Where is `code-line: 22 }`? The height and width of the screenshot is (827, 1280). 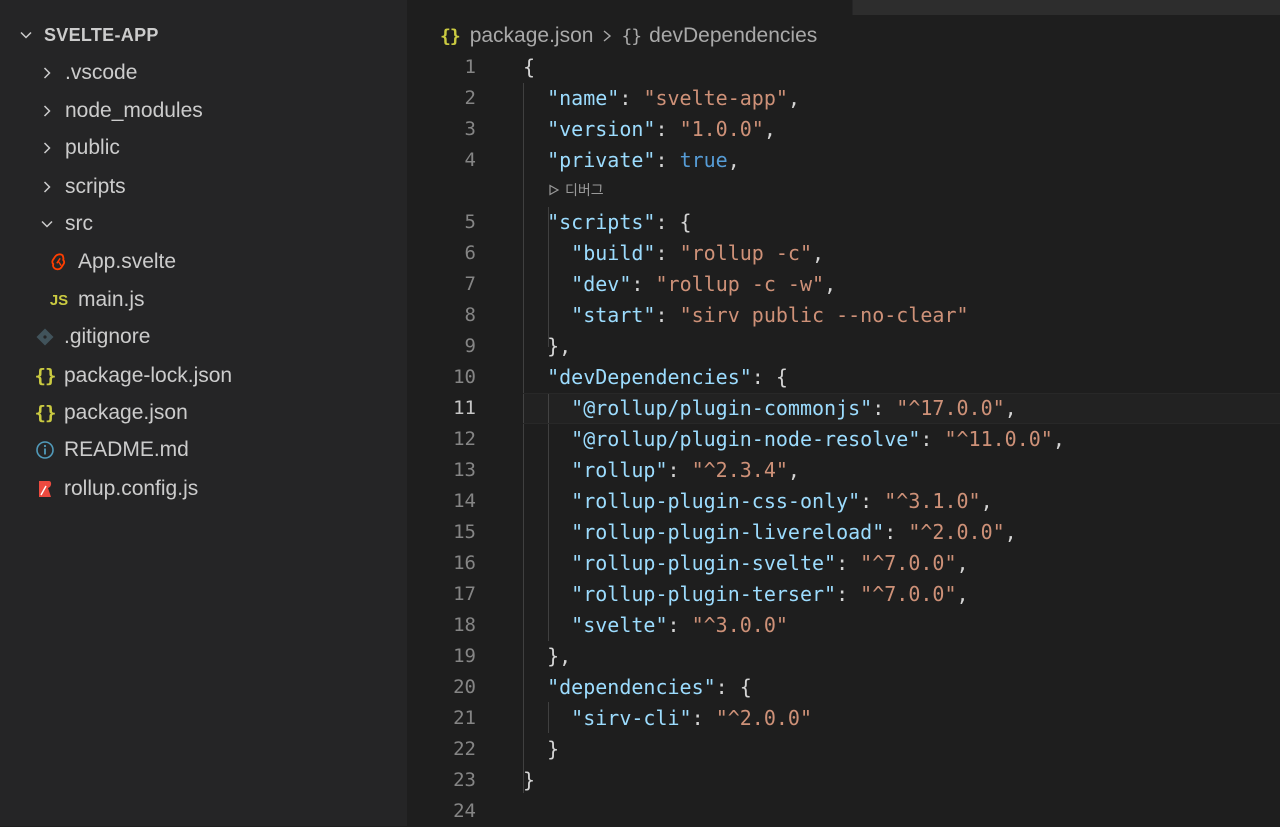 code-line: 22 } is located at coordinates (843, 749).